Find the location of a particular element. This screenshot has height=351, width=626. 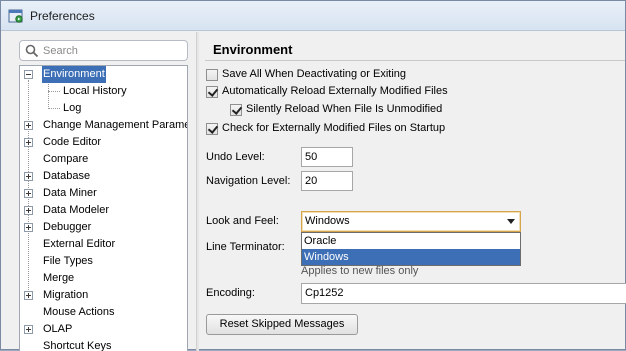

auto-reload-checkbox is located at coordinates (212, 92).